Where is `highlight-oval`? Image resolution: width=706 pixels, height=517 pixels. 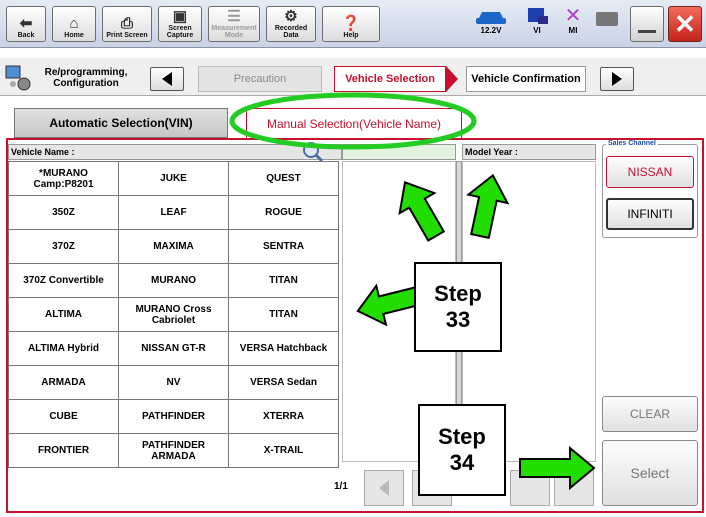 highlight-oval is located at coordinates (353, 121).